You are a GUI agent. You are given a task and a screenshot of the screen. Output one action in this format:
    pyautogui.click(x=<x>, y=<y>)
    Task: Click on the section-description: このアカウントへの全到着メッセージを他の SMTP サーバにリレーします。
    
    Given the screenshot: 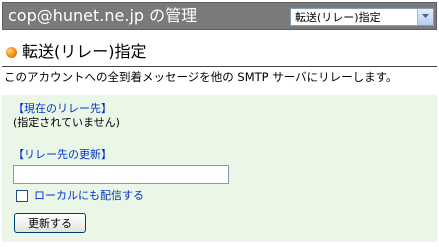 What is the action you would take?
    pyautogui.click(x=201, y=77)
    